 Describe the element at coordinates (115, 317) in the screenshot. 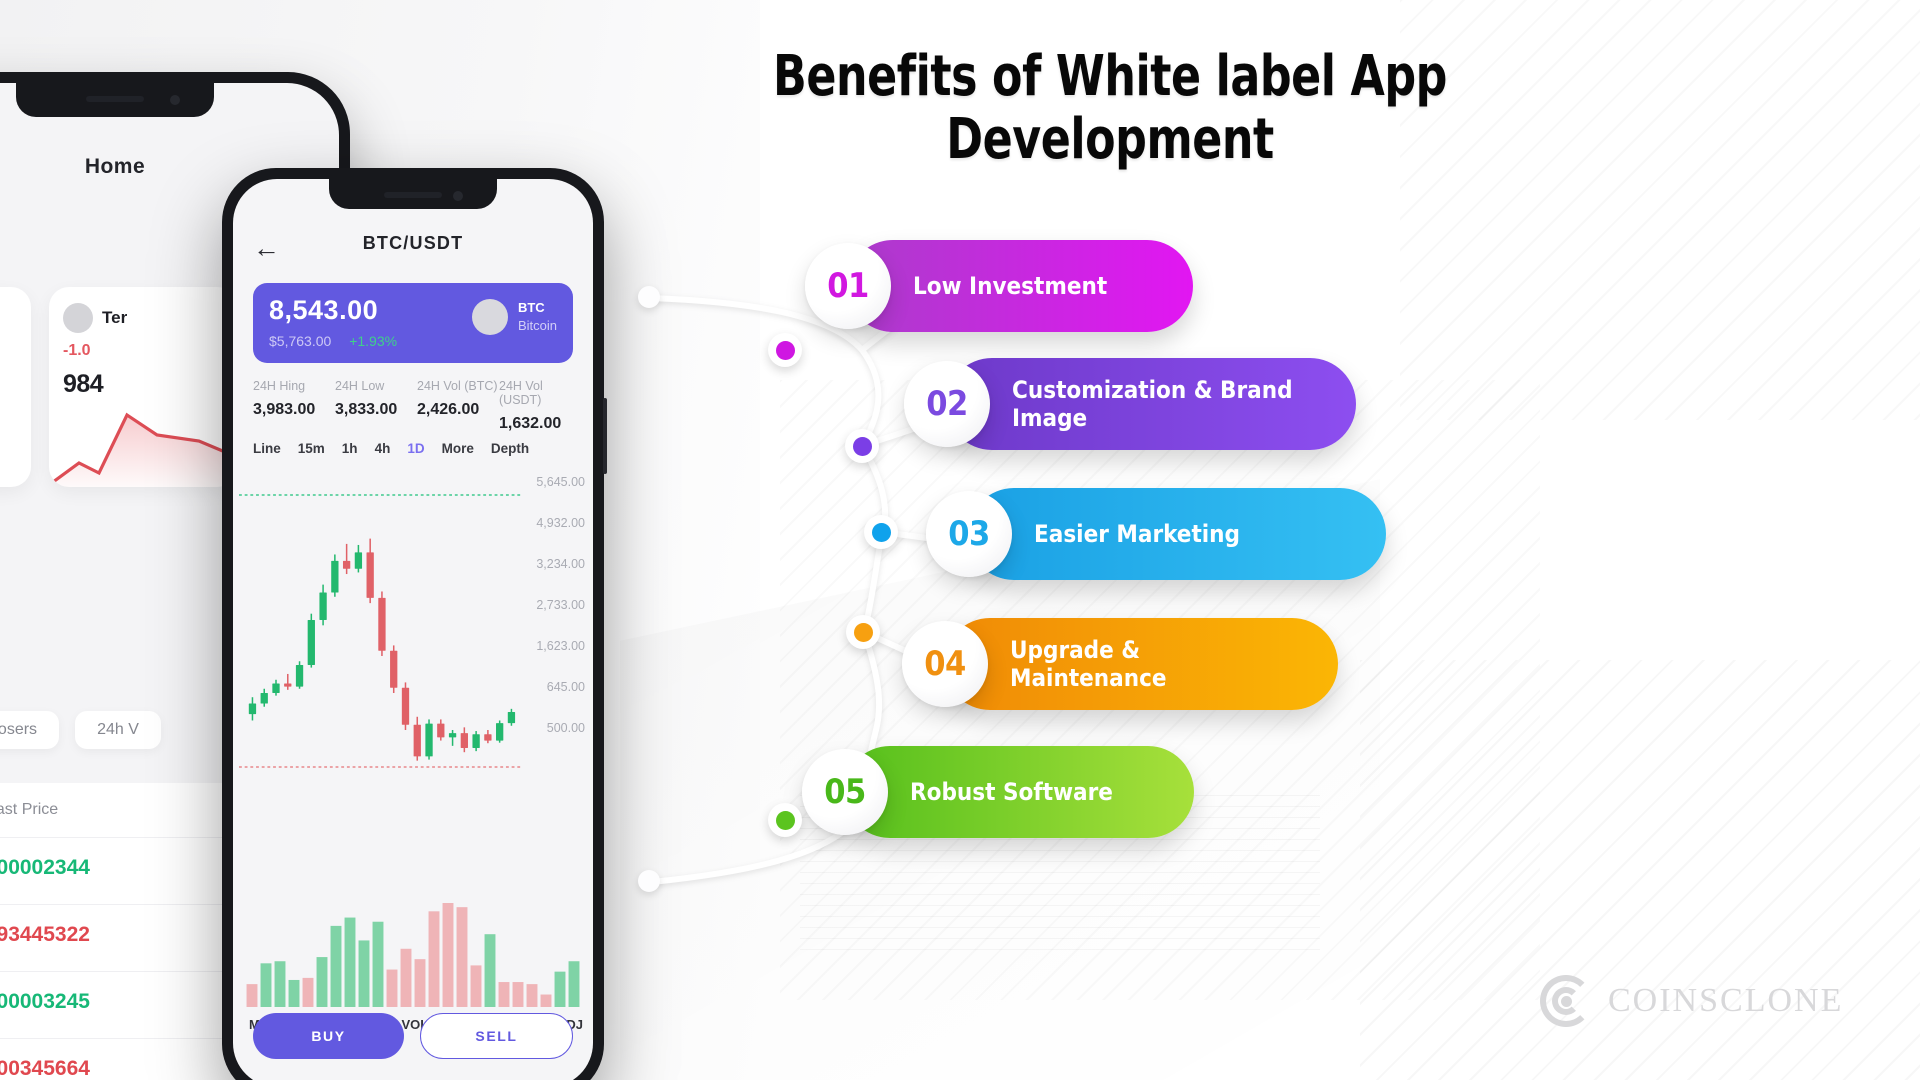

I see `coin-card-name: Ter` at that location.